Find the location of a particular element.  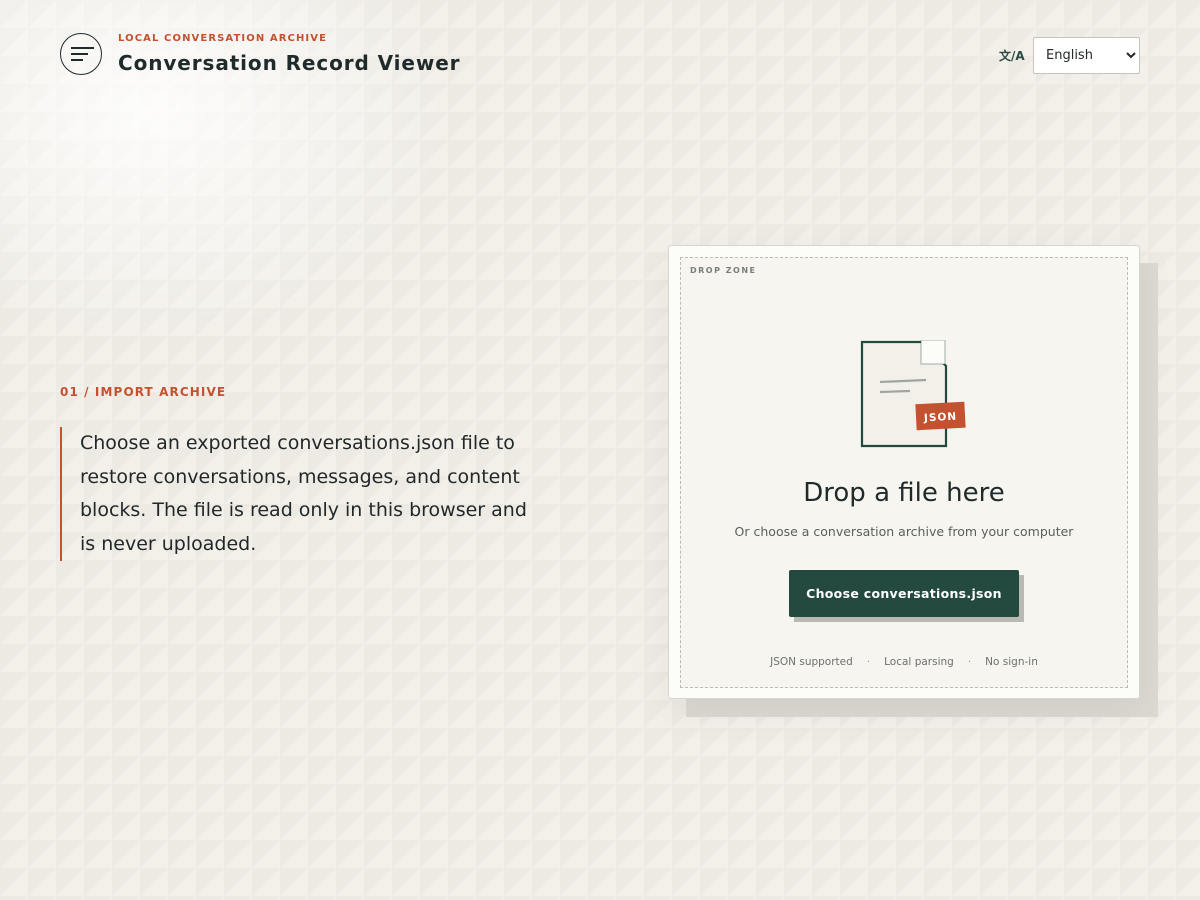

step-label: 01 / IMPORT ARCHIVE is located at coordinates (143, 392).